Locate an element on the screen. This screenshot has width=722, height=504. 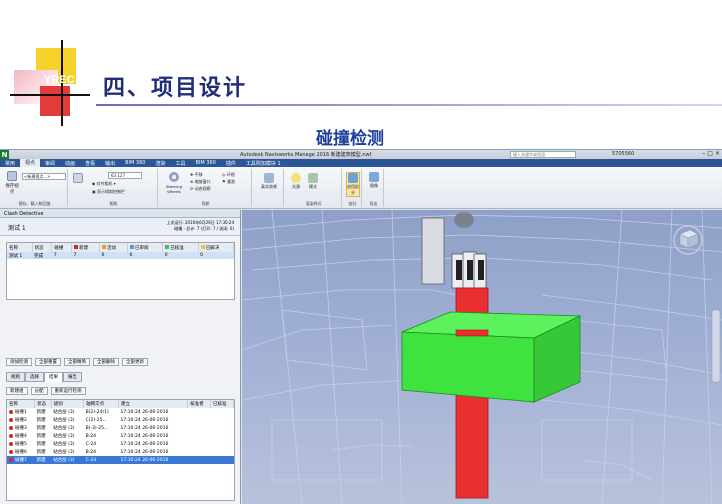
minimize-icon: – is located at coordinates (703, 153).